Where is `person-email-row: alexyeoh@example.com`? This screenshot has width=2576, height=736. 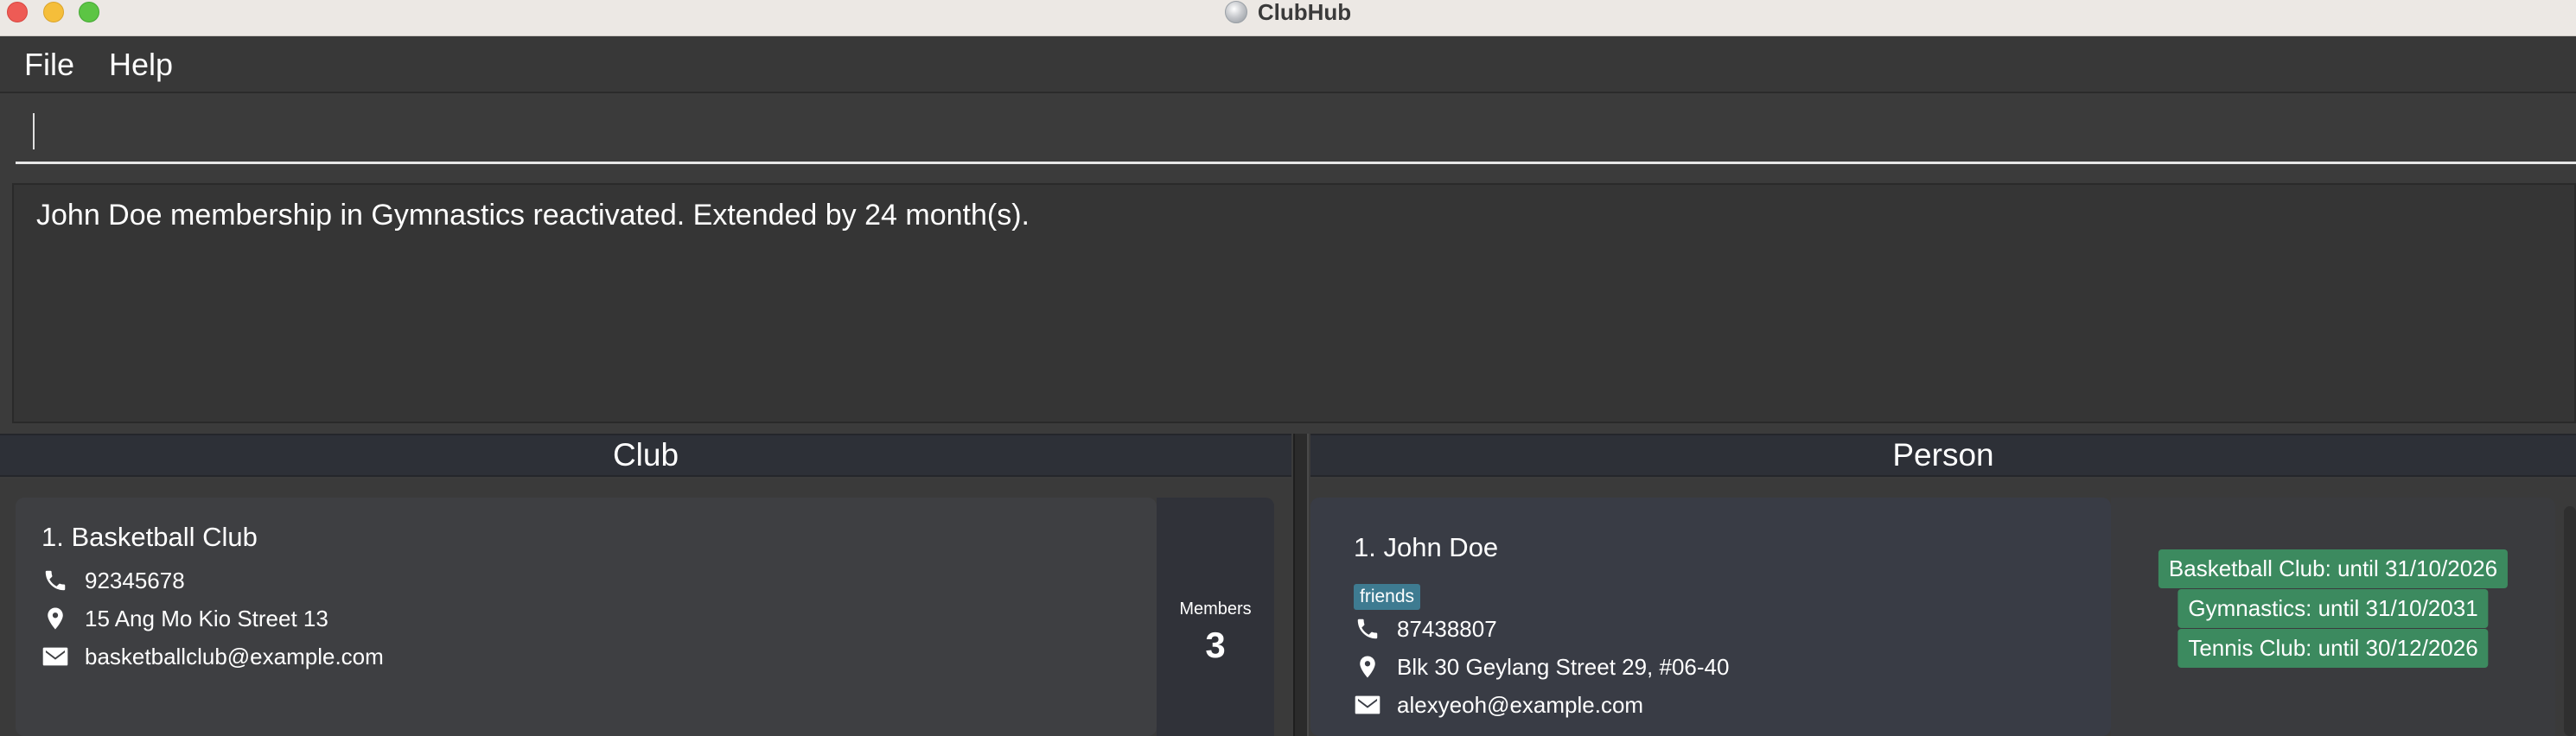
person-email-row: alexyeoh@example.com is located at coordinates (1498, 705).